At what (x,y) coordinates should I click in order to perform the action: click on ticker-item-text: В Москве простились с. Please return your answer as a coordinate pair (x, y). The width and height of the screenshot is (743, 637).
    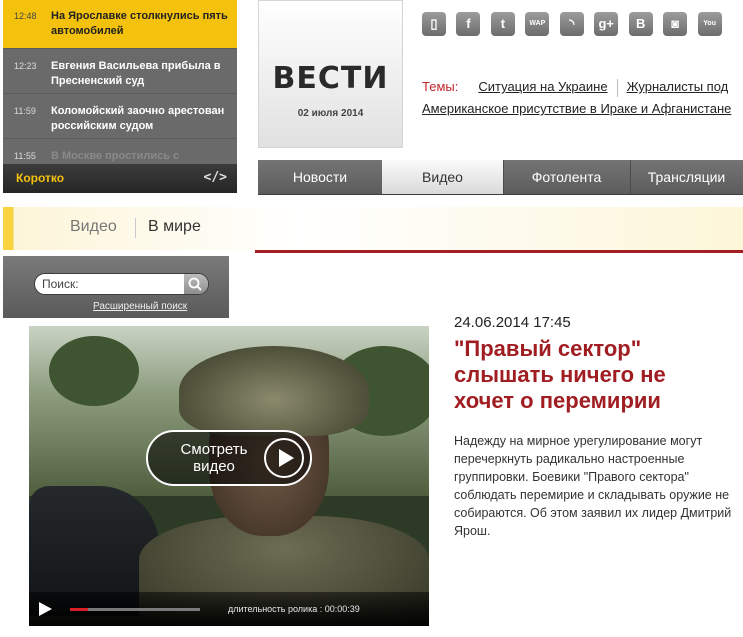
    Looking at the image, I should click on (115, 156).